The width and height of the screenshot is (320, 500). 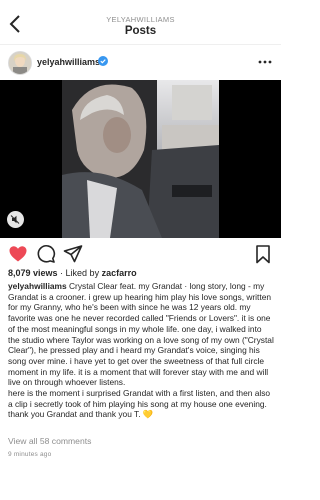 What do you see at coordinates (119, 273) in the screenshot?
I see `liked-by-user: zacfarro` at bounding box center [119, 273].